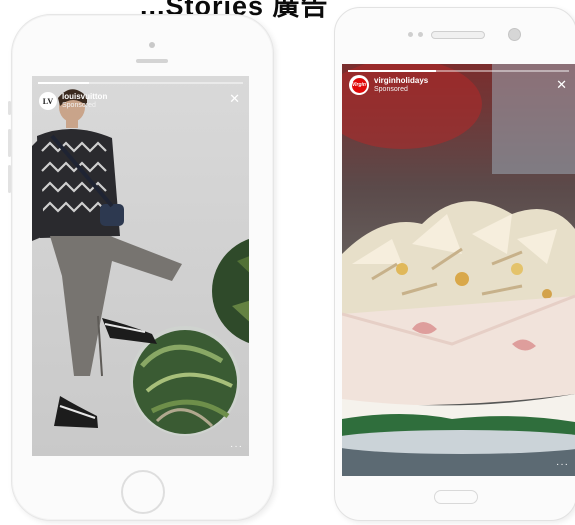 This screenshot has width=575, height=525. Describe the element at coordinates (84, 96) in the screenshot. I see `account-name: louisvuitton` at that location.